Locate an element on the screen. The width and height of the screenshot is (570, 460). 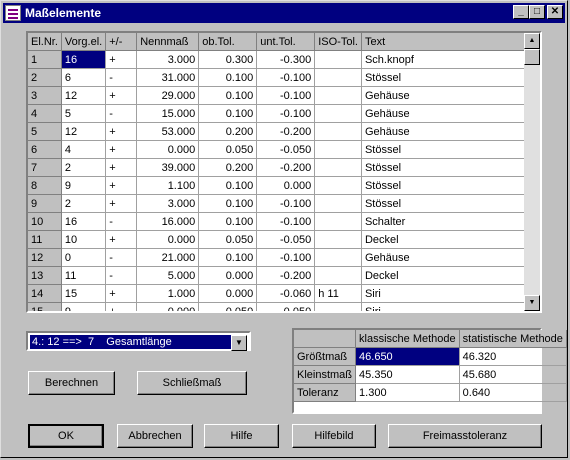
table-row: 6 4 +0.000 0.050 -0.050 Stössel is located at coordinates (281, 149).